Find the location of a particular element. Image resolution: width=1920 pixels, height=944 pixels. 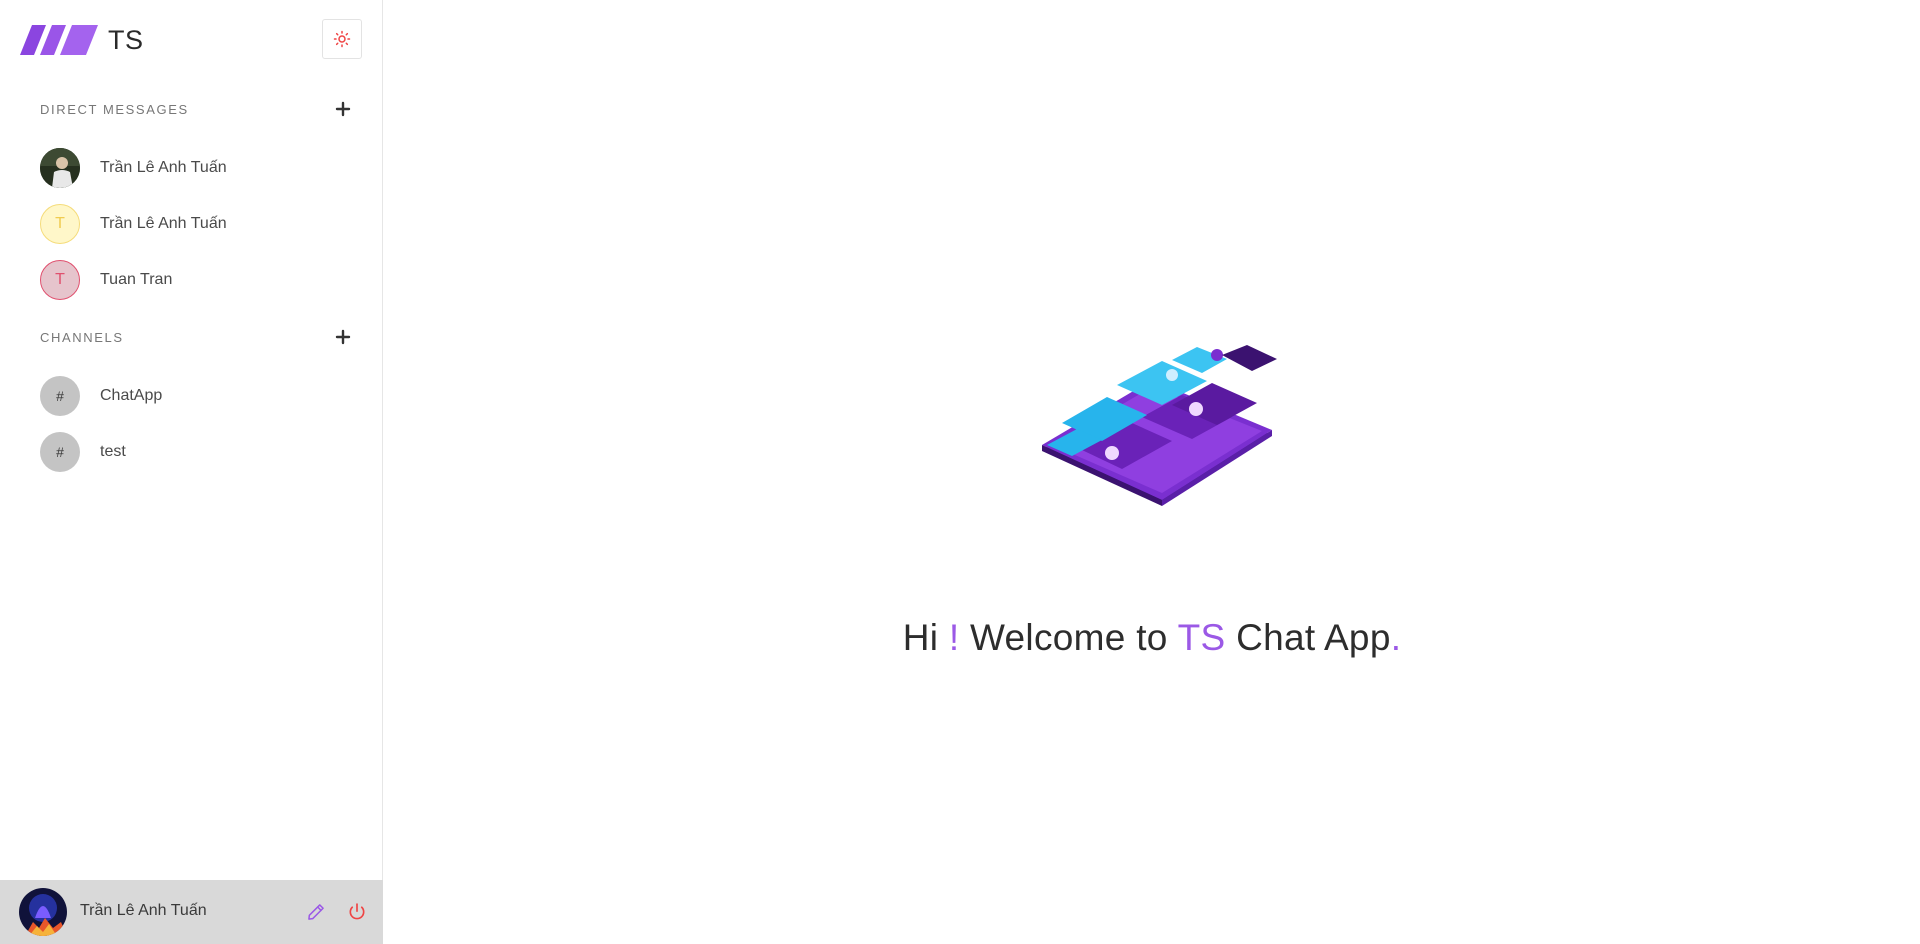

welcome-brand: TS is located at coordinates (1201, 637).